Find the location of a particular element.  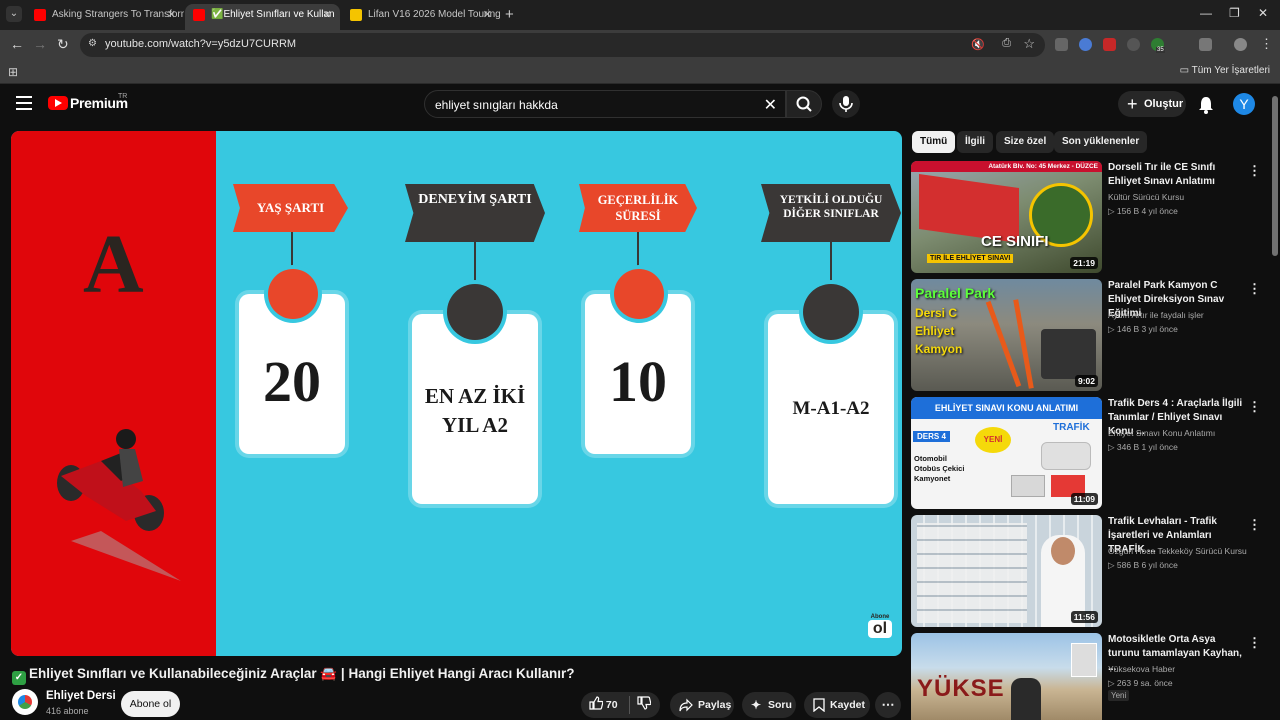

browser-menu-icon: ⋮ is located at coordinates (1266, 44).